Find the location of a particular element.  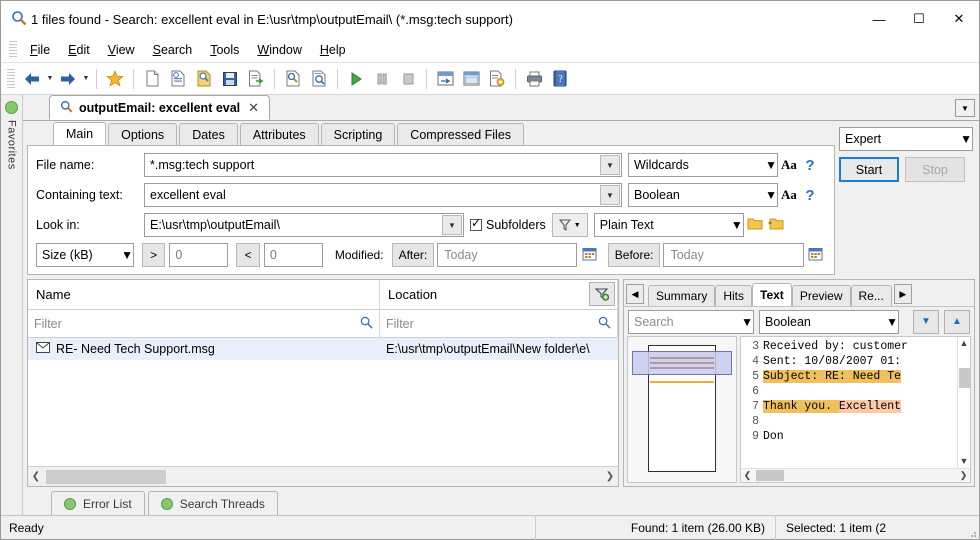

column-header-location: Location is located at coordinates (499, 294).